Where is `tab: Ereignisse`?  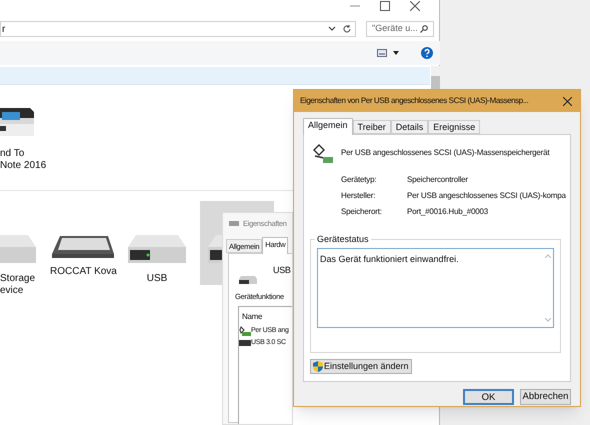 tab: Ereignisse is located at coordinates (454, 127).